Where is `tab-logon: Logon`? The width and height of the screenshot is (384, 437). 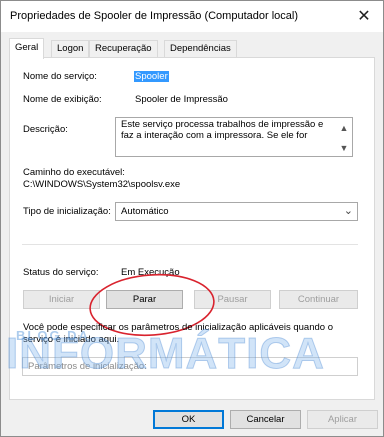
tab-logon: Logon is located at coordinates (70, 49).